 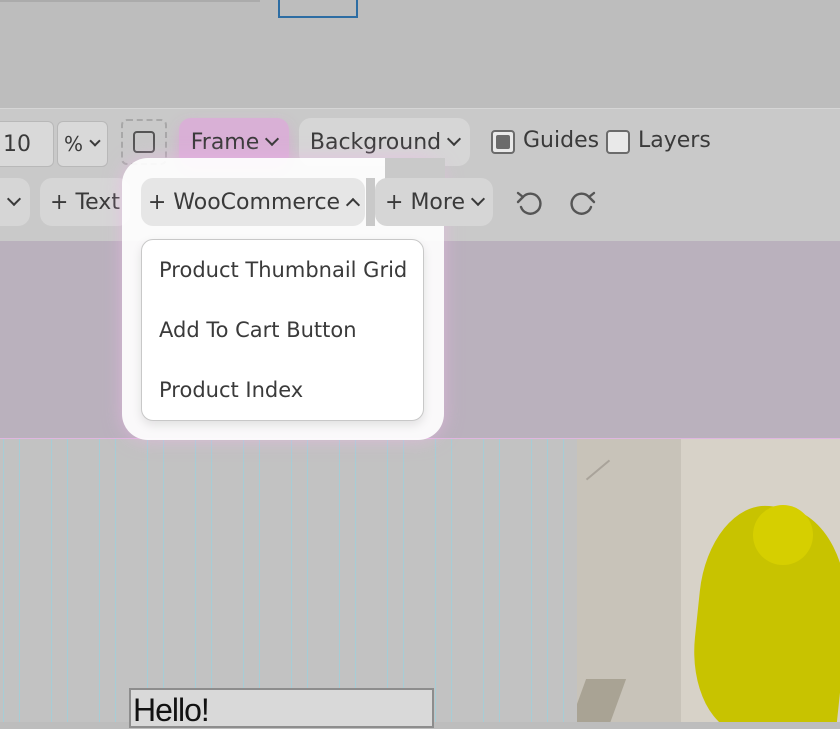 What do you see at coordinates (375, 142) in the screenshot?
I see `background-label: Background` at bounding box center [375, 142].